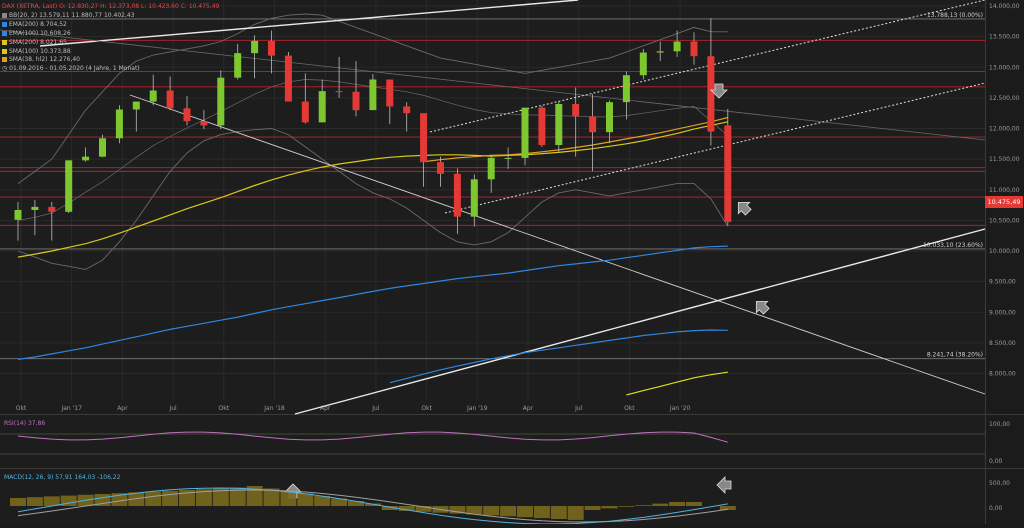 This screenshot has width=1024, height=528. Describe the element at coordinates (40, 33) in the screenshot. I see `legend-label-ema100: EMA(100) 10.608,26` at that location.